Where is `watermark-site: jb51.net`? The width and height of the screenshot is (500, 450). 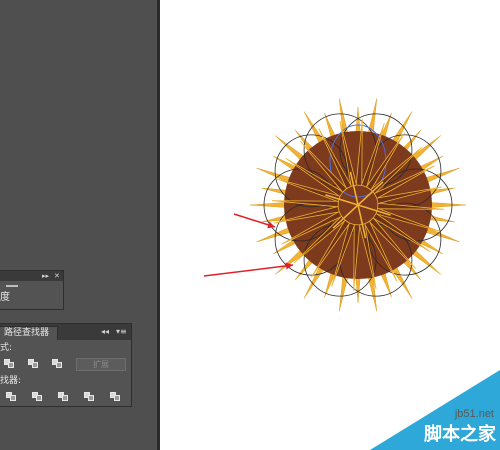
watermark-site: jb51.net is located at coordinates (474, 414).